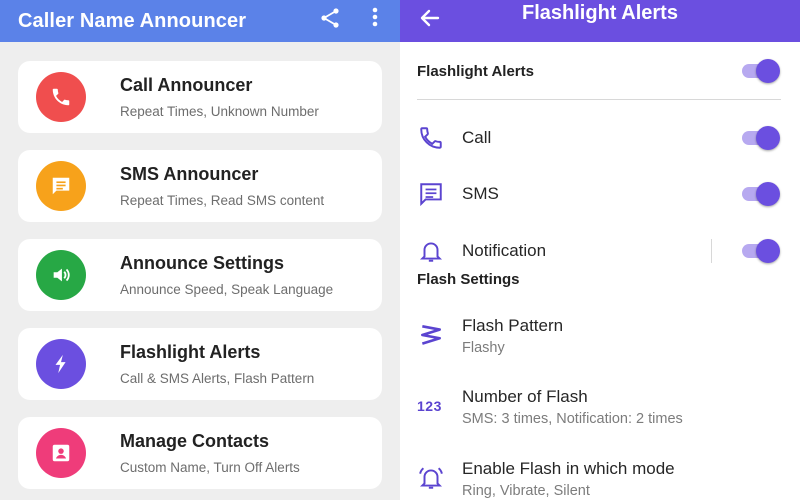 This screenshot has height=500, width=800. I want to click on card-title: Manage Contacts, so click(195, 441).